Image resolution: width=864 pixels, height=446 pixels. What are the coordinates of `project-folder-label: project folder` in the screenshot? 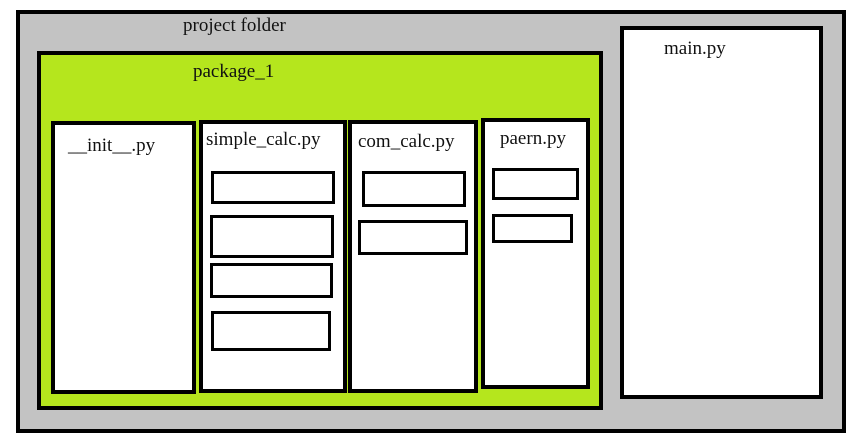 It's located at (234, 25).